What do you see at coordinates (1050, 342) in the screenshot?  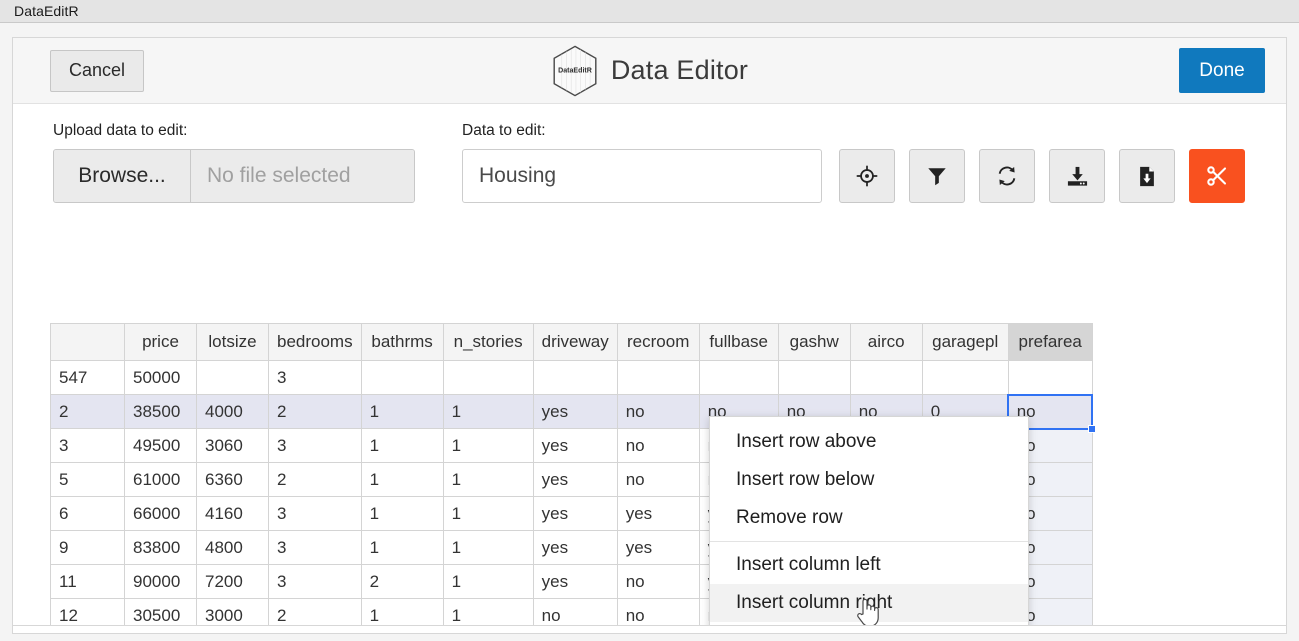 I see `grid-column-header-prefarea: prefarea` at bounding box center [1050, 342].